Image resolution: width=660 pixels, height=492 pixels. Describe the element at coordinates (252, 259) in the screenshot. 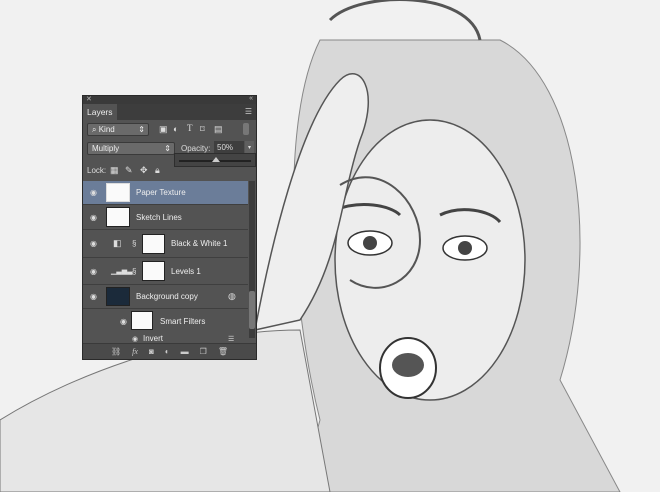

I see `layers-scrollbar` at that location.